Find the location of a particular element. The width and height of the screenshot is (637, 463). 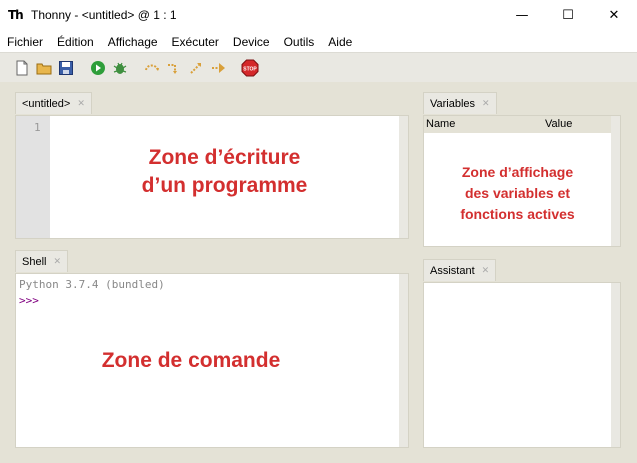

resume-icon is located at coordinates (218, 68).